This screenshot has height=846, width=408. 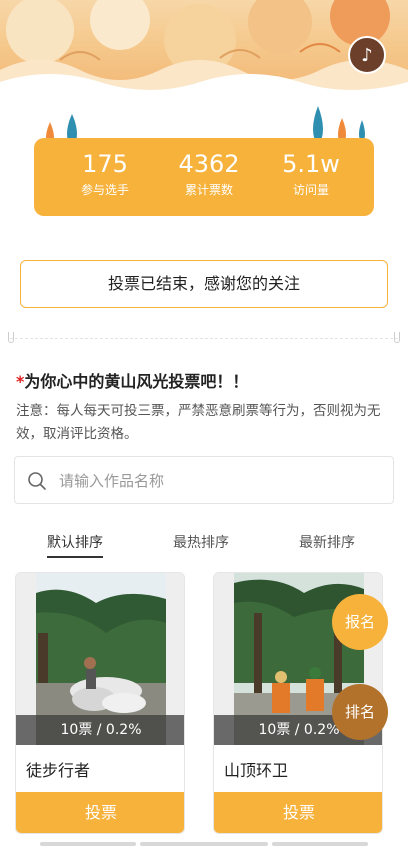 I want to click on banner-illustration, so click(x=204, y=46).